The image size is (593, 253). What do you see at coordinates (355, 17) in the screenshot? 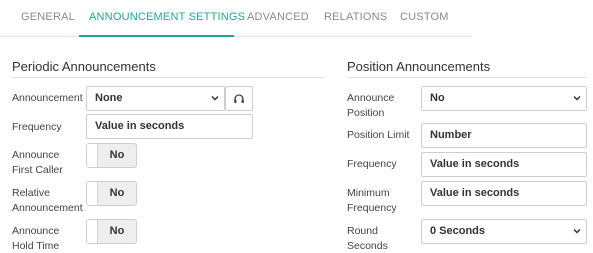
I see `tab-relations: RELATIONS` at bounding box center [355, 17].